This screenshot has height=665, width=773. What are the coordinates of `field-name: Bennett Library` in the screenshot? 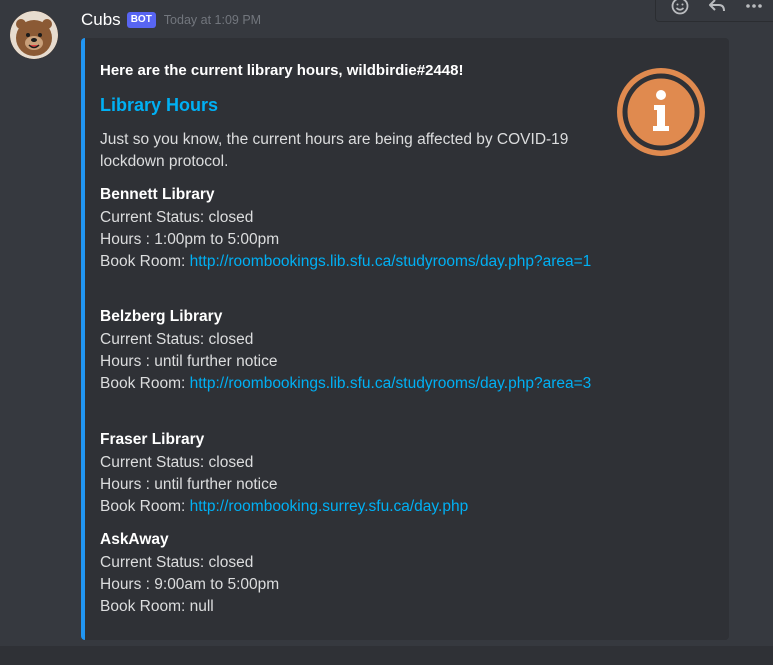 It's located at (157, 194).